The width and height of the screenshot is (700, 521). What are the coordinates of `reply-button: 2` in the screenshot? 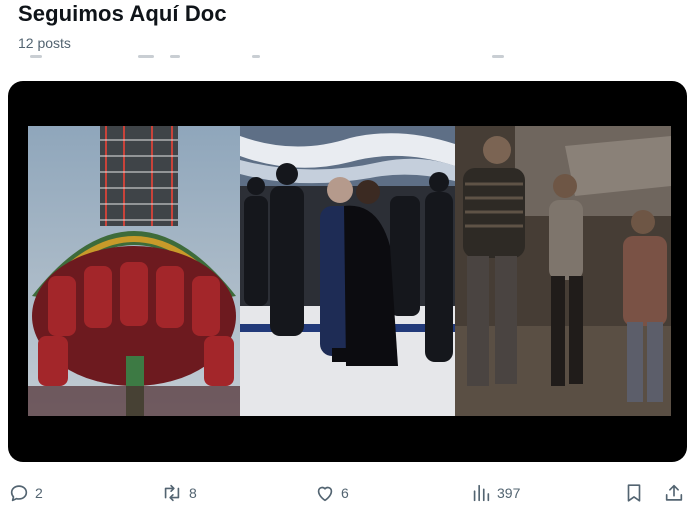 It's located at (25, 493).